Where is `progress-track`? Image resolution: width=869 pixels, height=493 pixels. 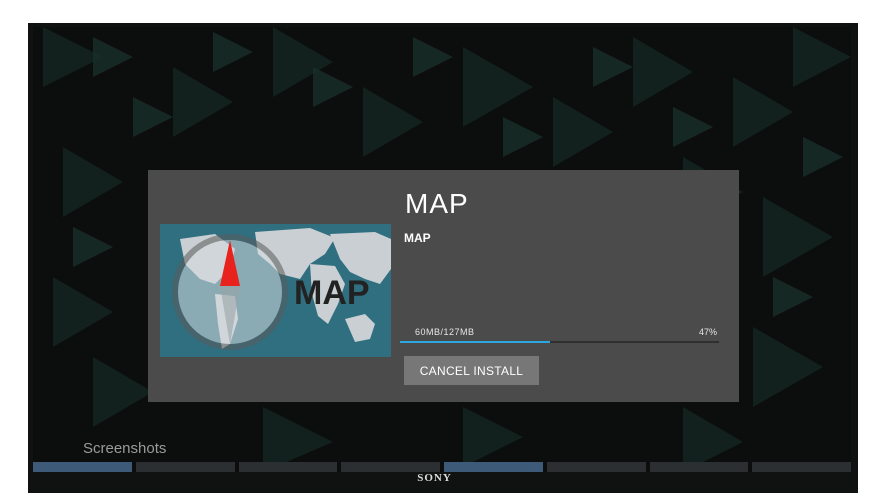 progress-track is located at coordinates (559, 342).